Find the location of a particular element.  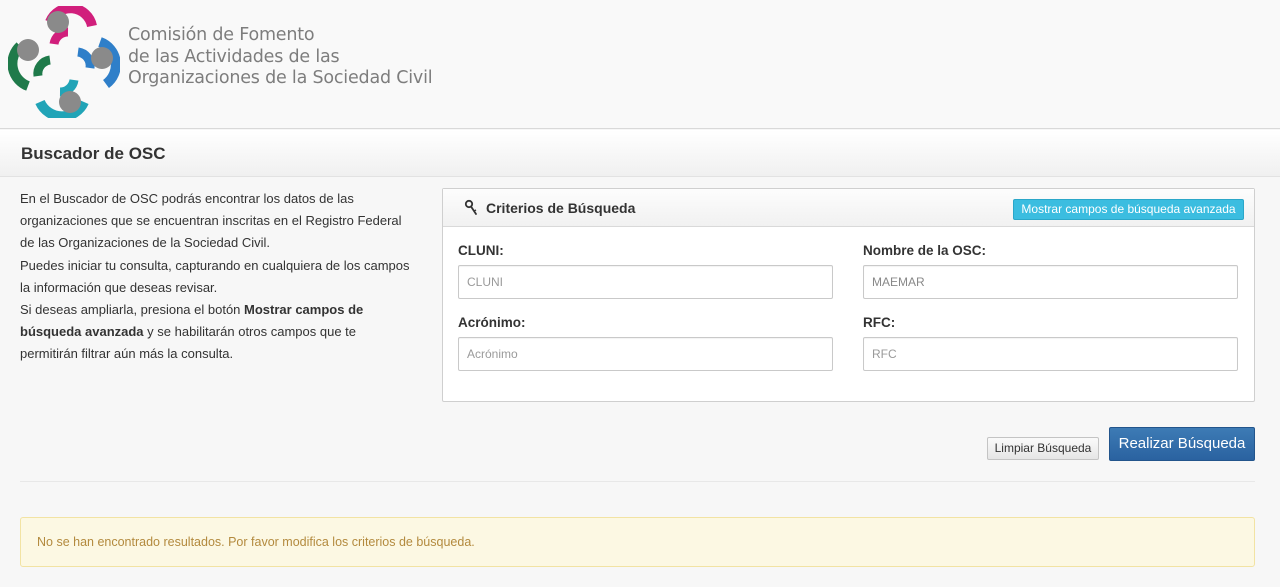

cfosc-logo-icon is located at coordinates (64, 62).